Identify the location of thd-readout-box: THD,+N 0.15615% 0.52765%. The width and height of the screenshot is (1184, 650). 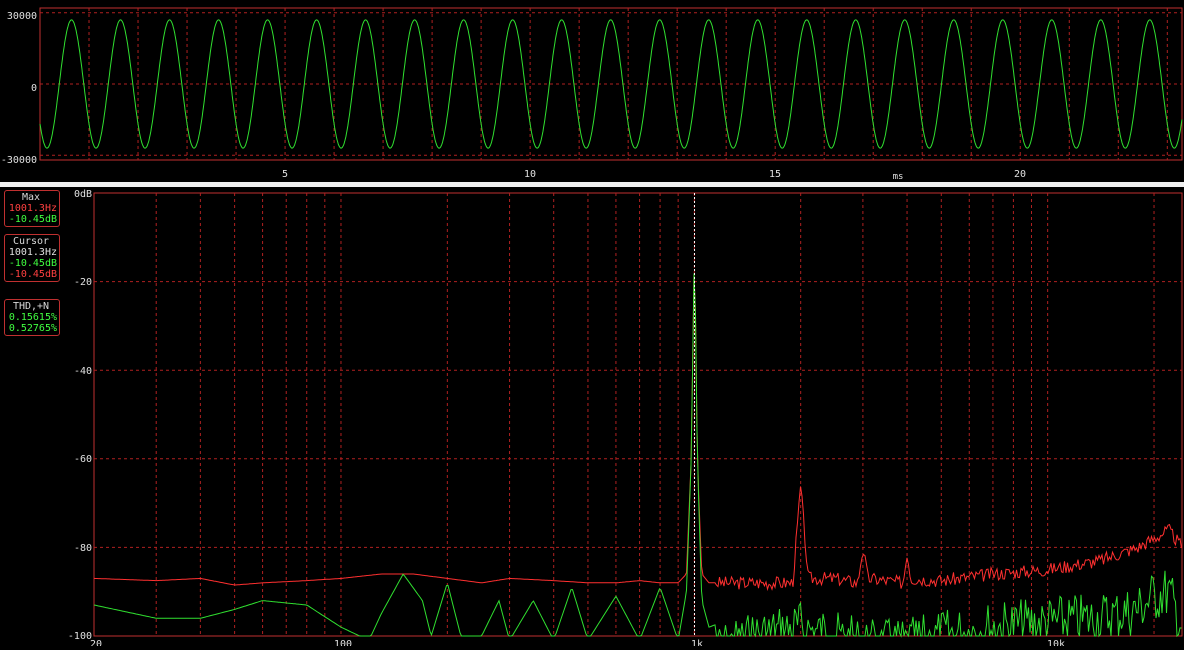
(32, 317).